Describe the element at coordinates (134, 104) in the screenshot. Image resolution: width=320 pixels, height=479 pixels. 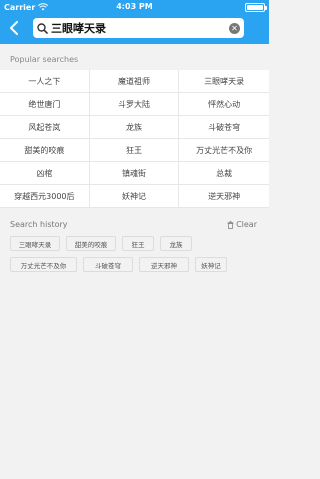
I see `popular-item: 斗罗大陆` at that location.